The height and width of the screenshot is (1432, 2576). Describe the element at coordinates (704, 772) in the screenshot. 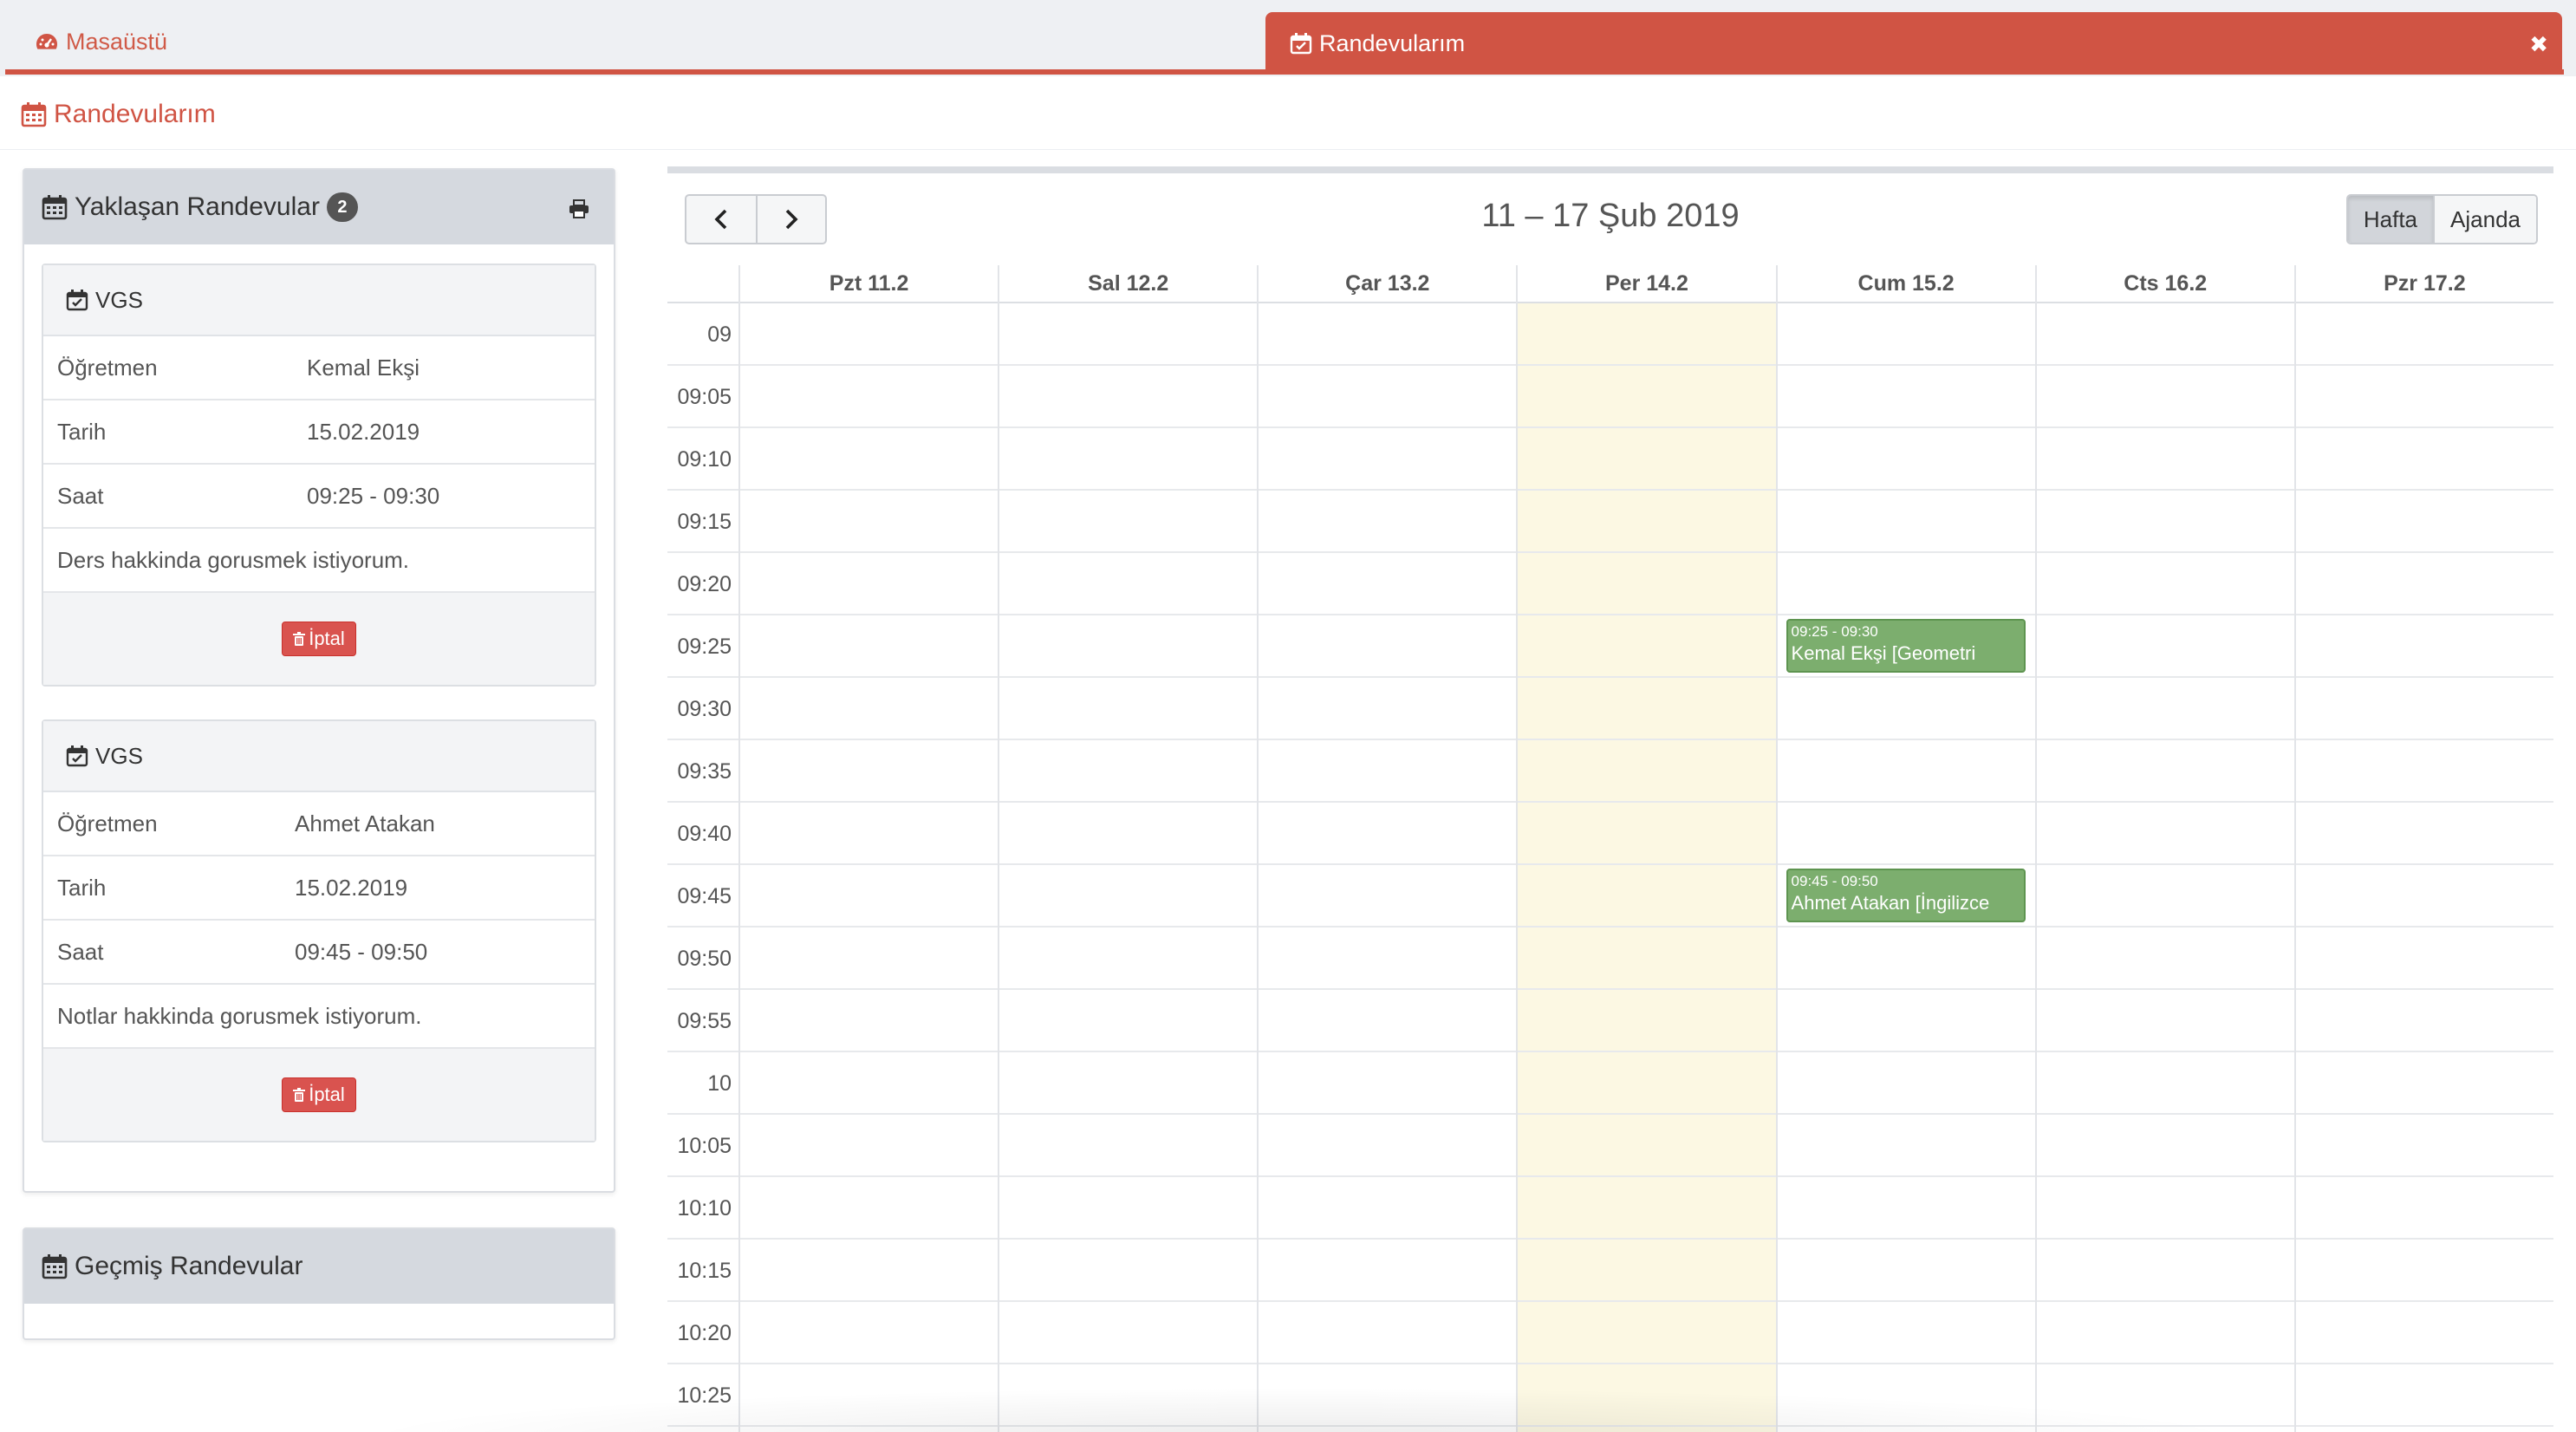

I see `time-slot-label: 09:35` at that location.